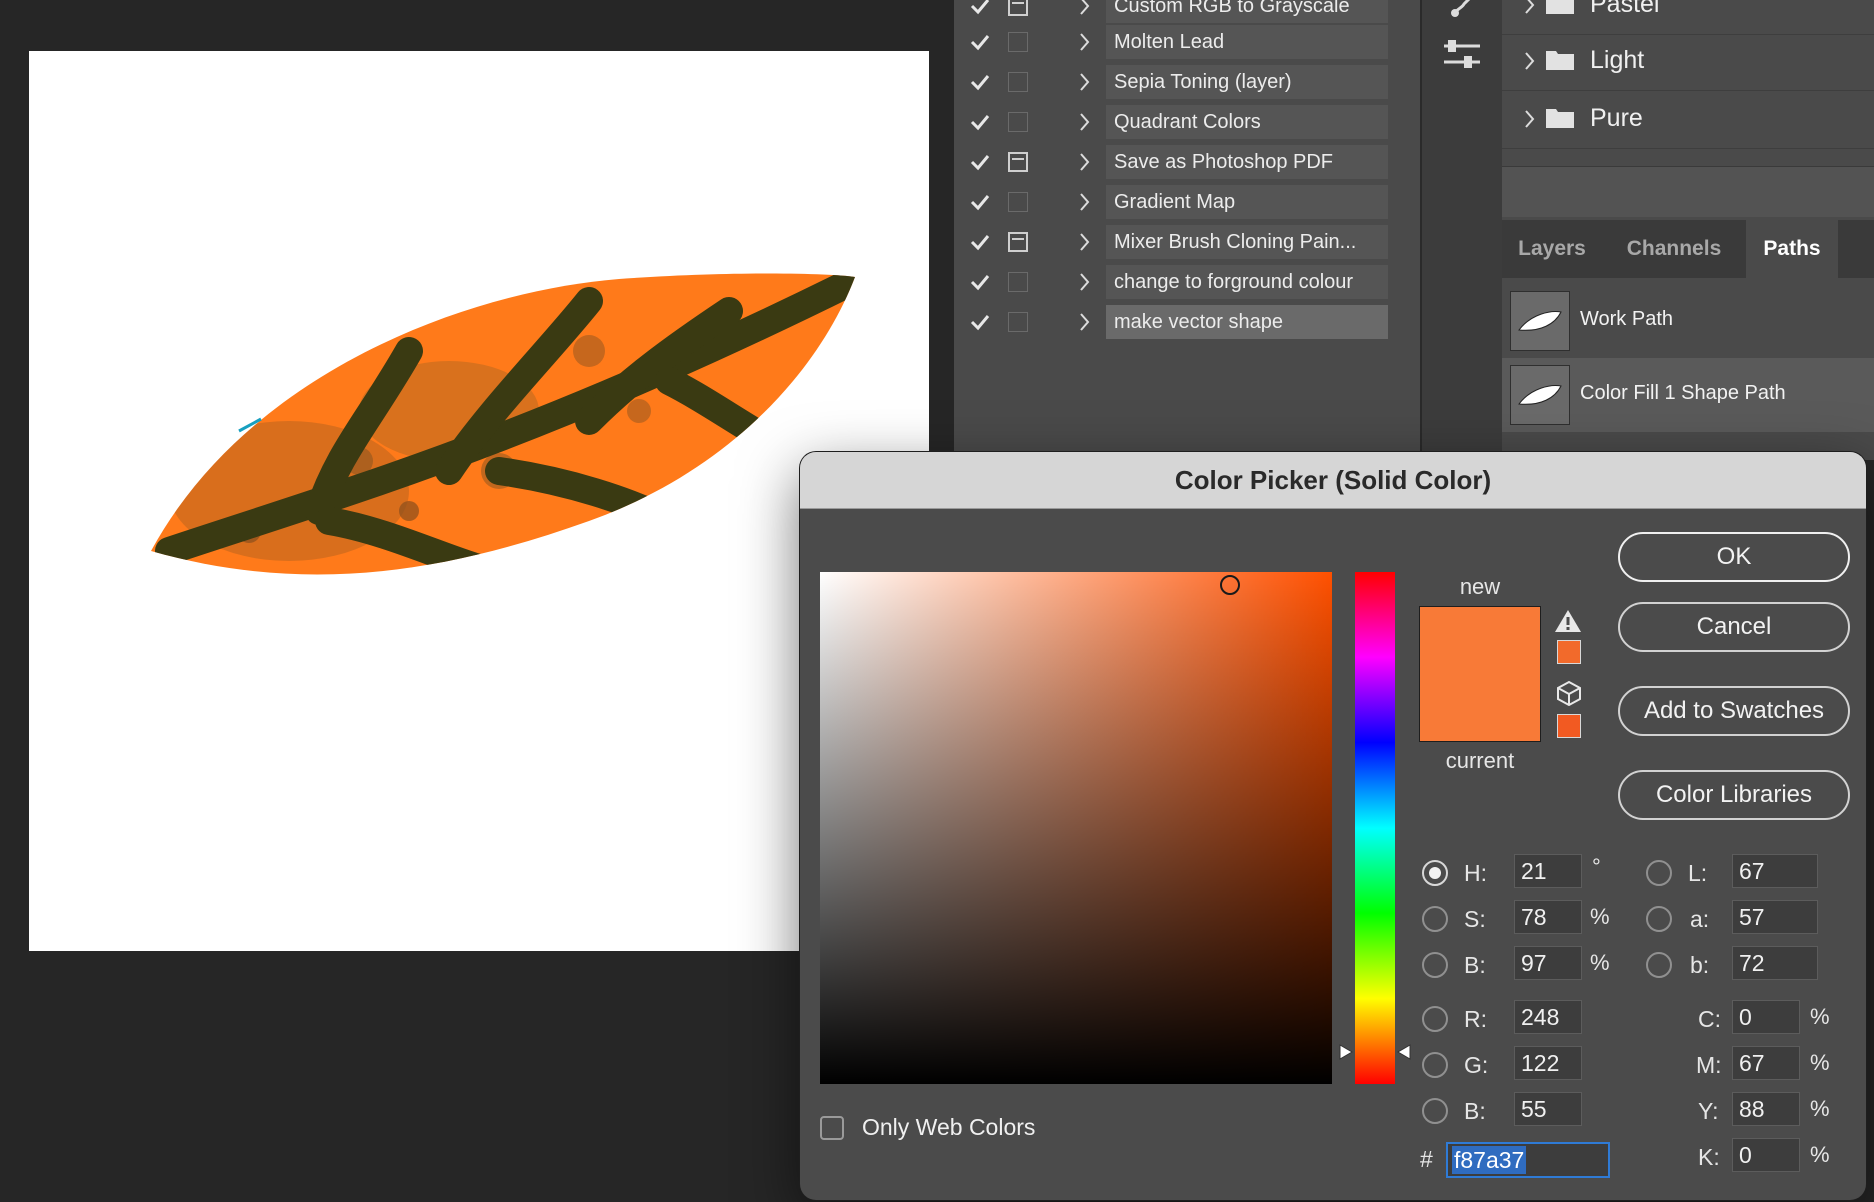 The height and width of the screenshot is (1202, 1874). I want to click on action-row-selected: make vector shape, so click(1187, 322).